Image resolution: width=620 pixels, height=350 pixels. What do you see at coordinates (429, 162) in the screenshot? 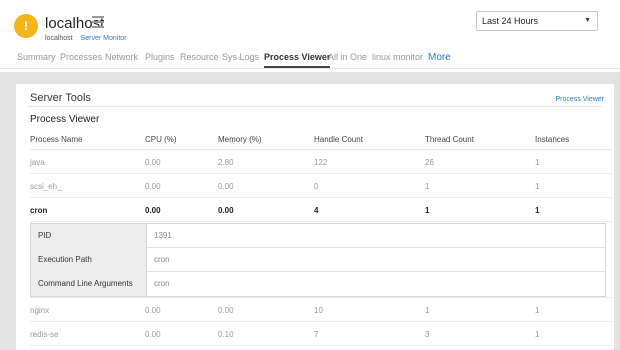
I see `thread-count: 26` at bounding box center [429, 162].